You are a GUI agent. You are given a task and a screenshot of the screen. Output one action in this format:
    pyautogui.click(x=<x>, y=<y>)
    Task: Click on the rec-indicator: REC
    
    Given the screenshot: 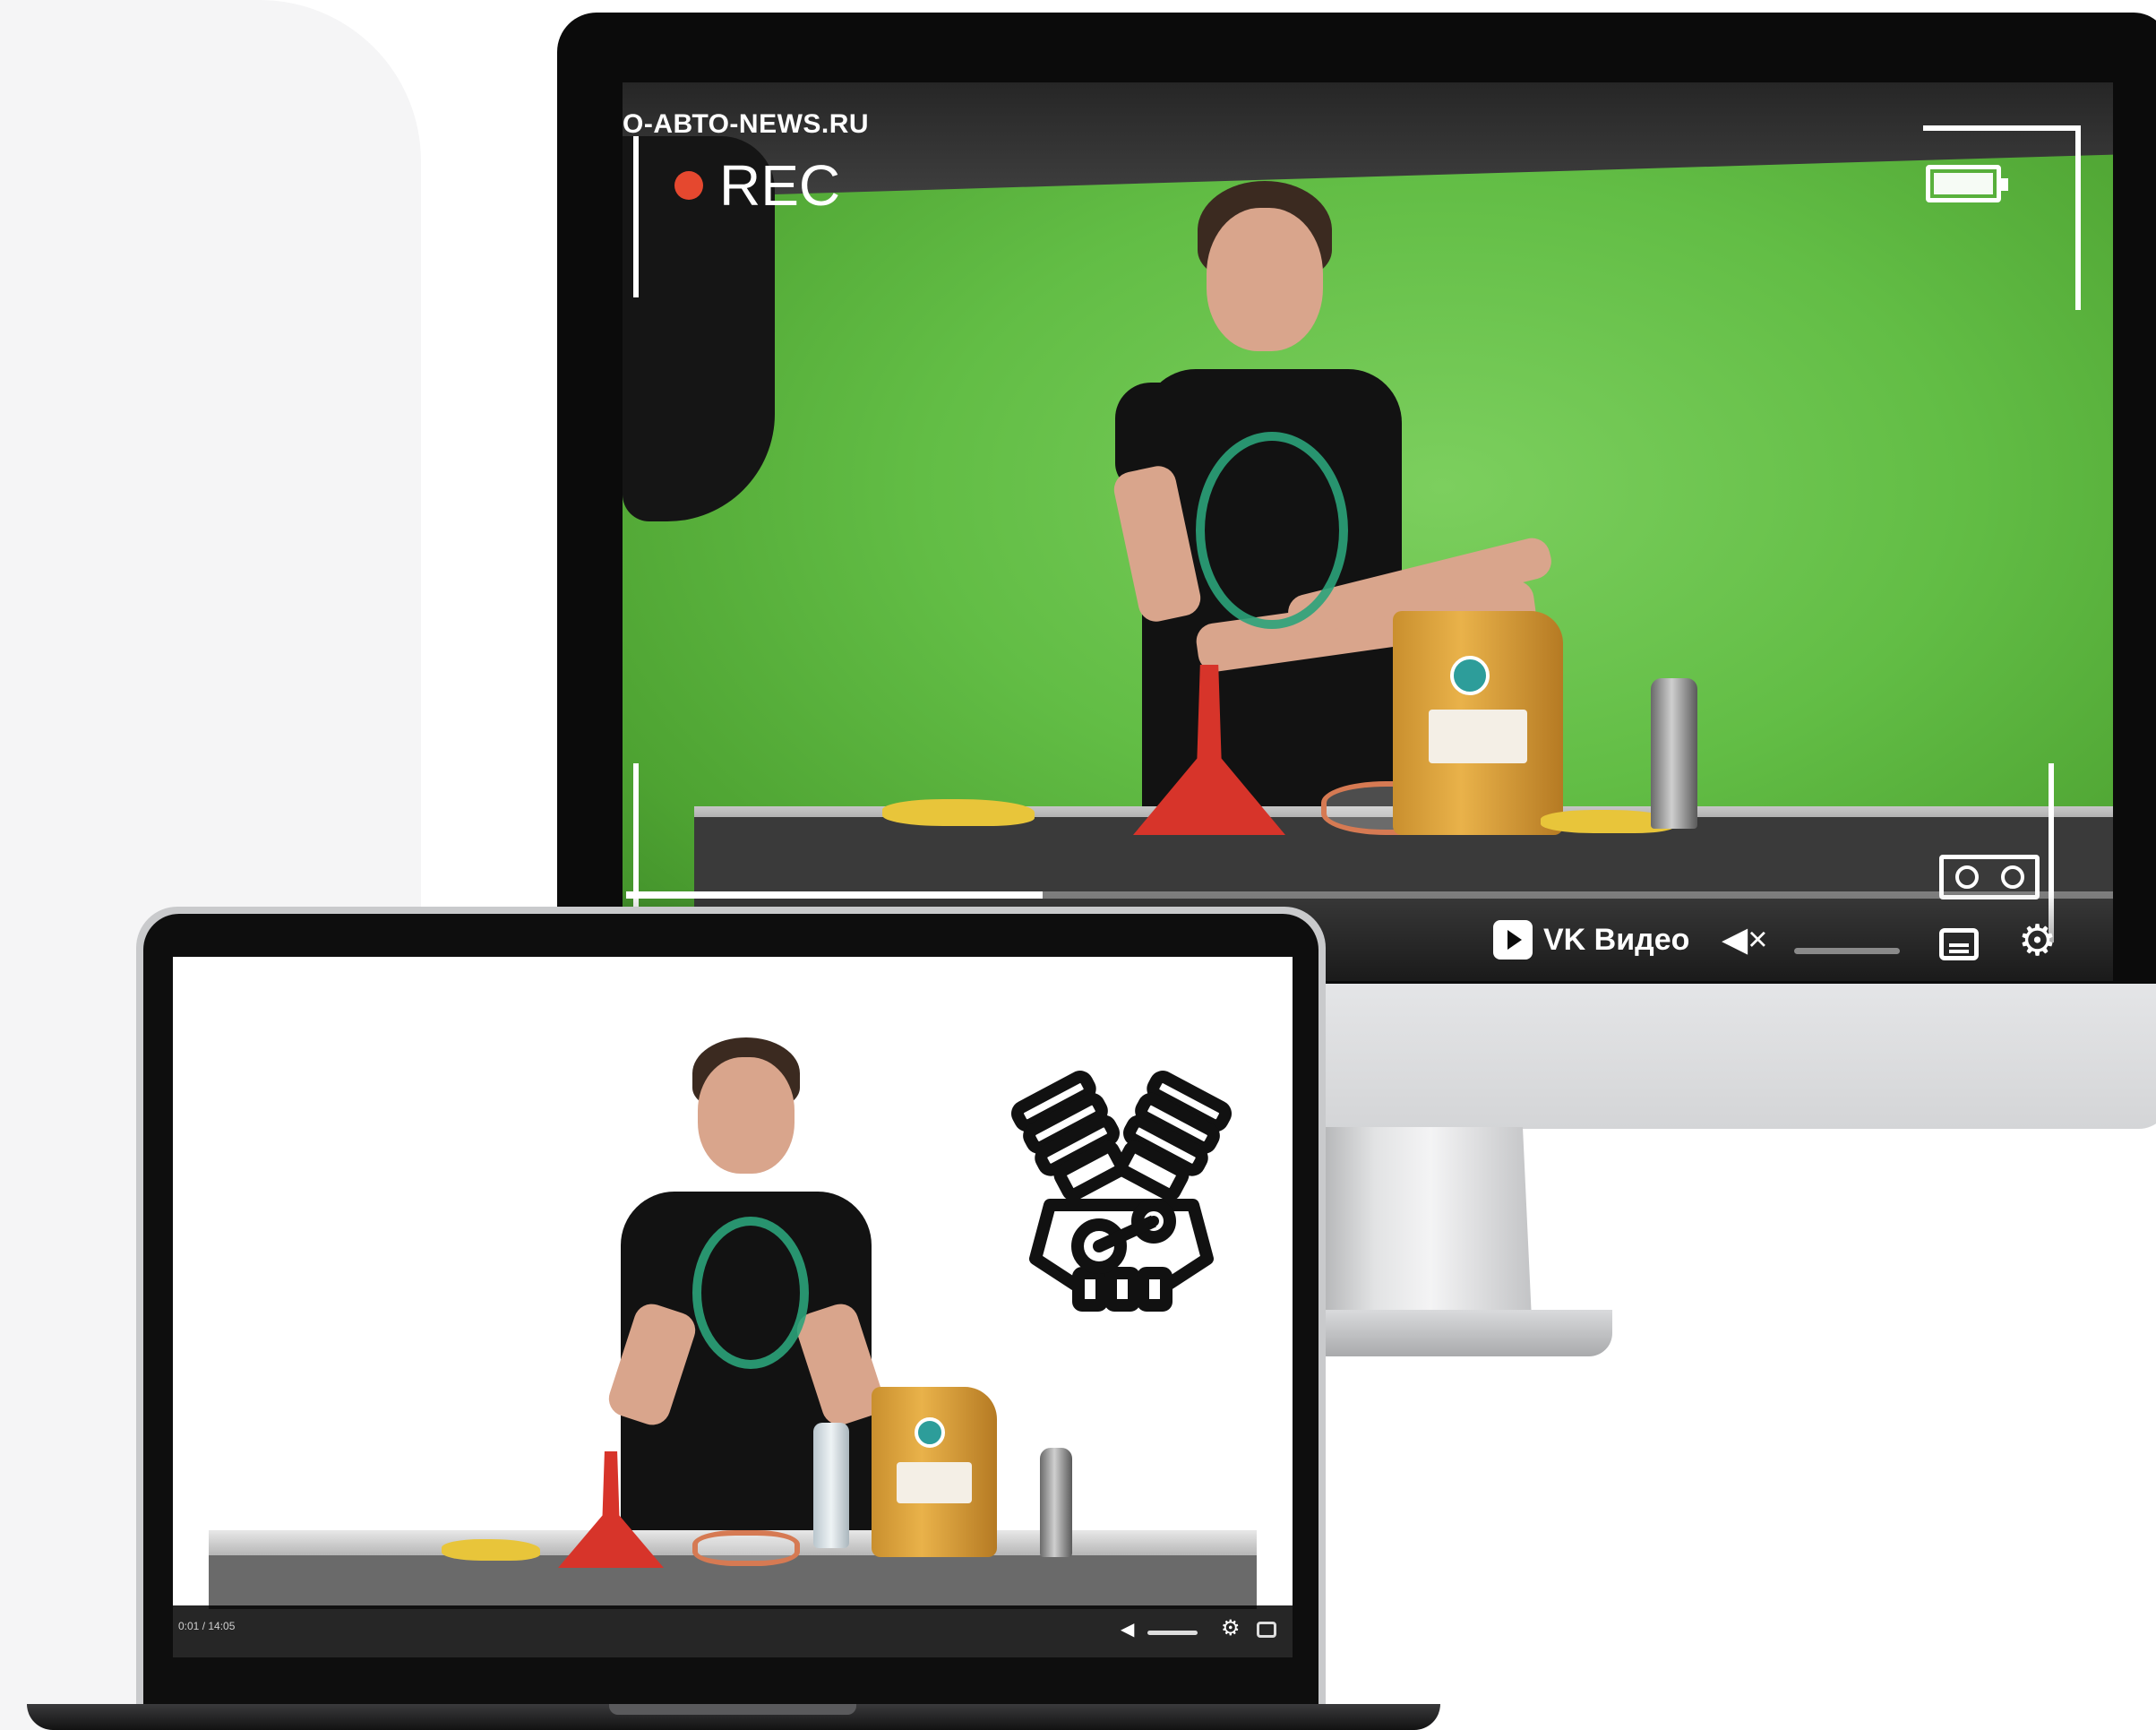 What is the action you would take?
    pyautogui.click(x=757, y=185)
    